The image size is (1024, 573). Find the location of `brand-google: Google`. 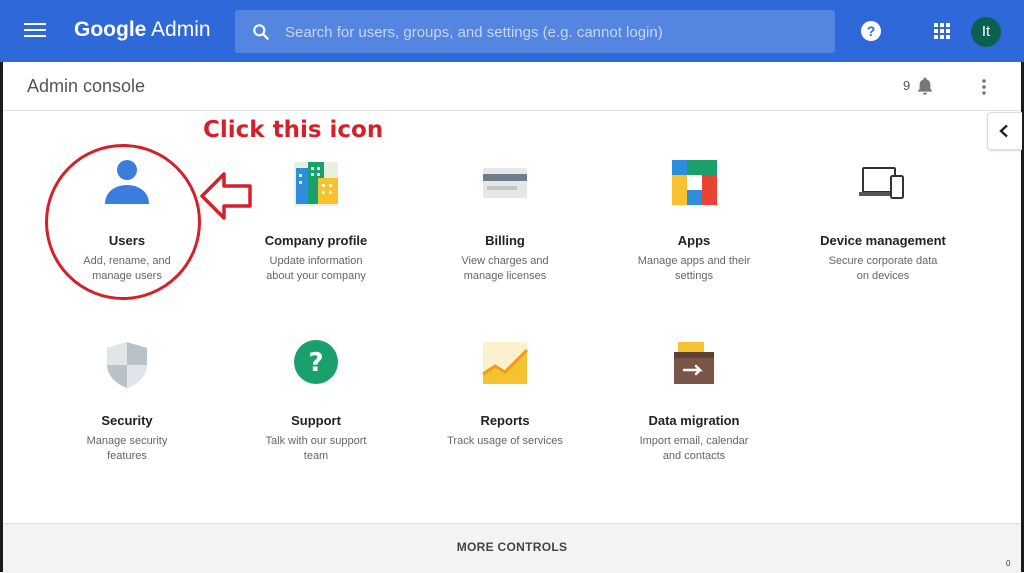

brand-google: Google is located at coordinates (110, 29).